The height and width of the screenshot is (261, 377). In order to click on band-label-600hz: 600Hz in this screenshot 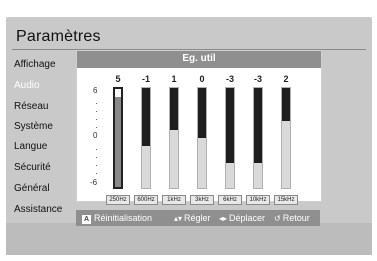, I will do `click(146, 200)`.